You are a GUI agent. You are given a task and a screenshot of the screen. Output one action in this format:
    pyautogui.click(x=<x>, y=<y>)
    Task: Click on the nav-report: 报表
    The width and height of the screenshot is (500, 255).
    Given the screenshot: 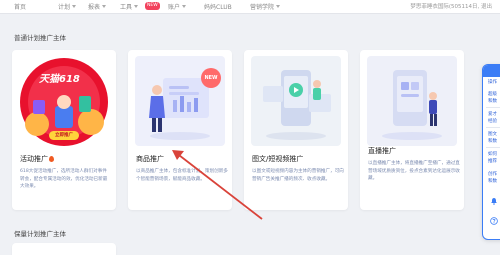 What is the action you would take?
    pyautogui.click(x=97, y=6)
    